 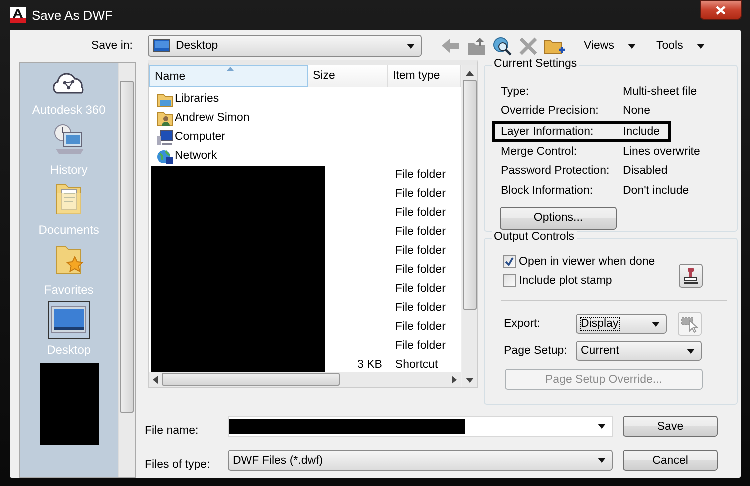 What do you see at coordinates (636, 111) in the screenshot?
I see `setting-value: None` at bounding box center [636, 111].